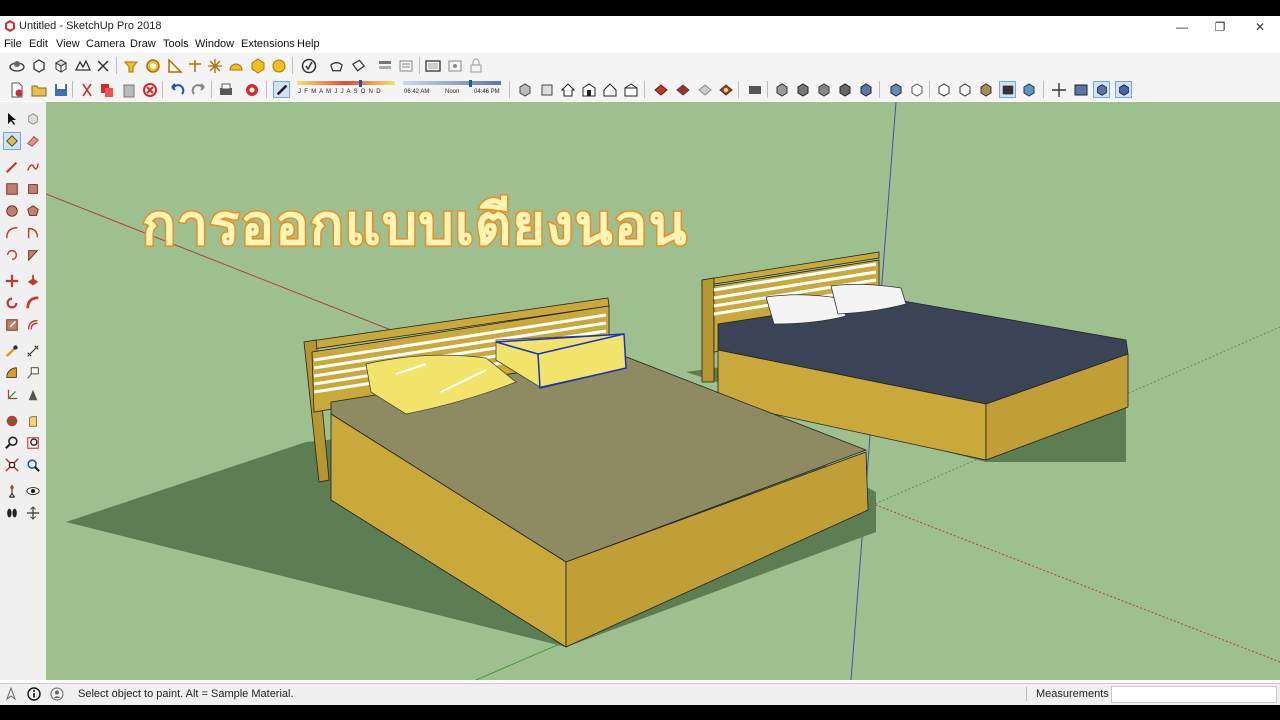  What do you see at coordinates (33, 513) in the screenshot?
I see `section-plane-icon` at bounding box center [33, 513].